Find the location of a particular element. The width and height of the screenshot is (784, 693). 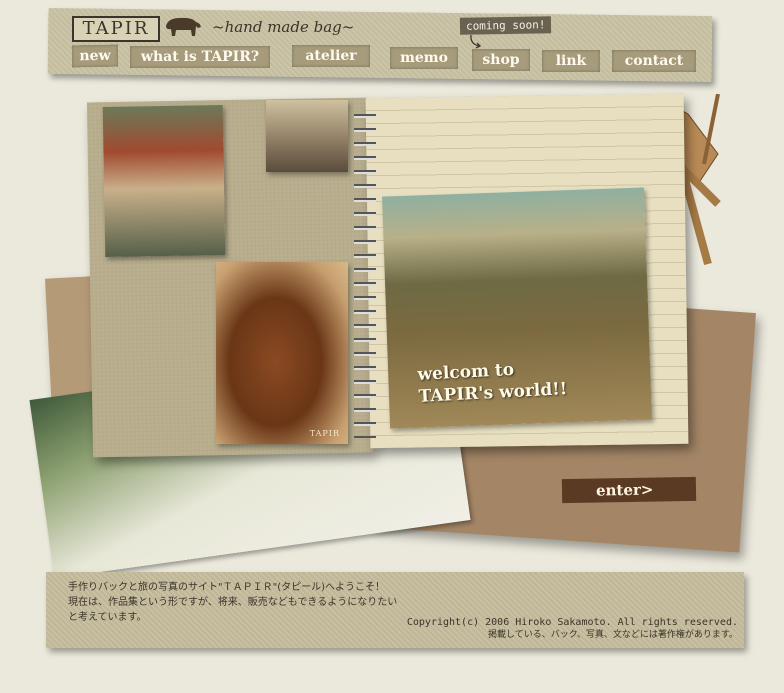

tapir-logo: TAPIR is located at coordinates (116, 29).